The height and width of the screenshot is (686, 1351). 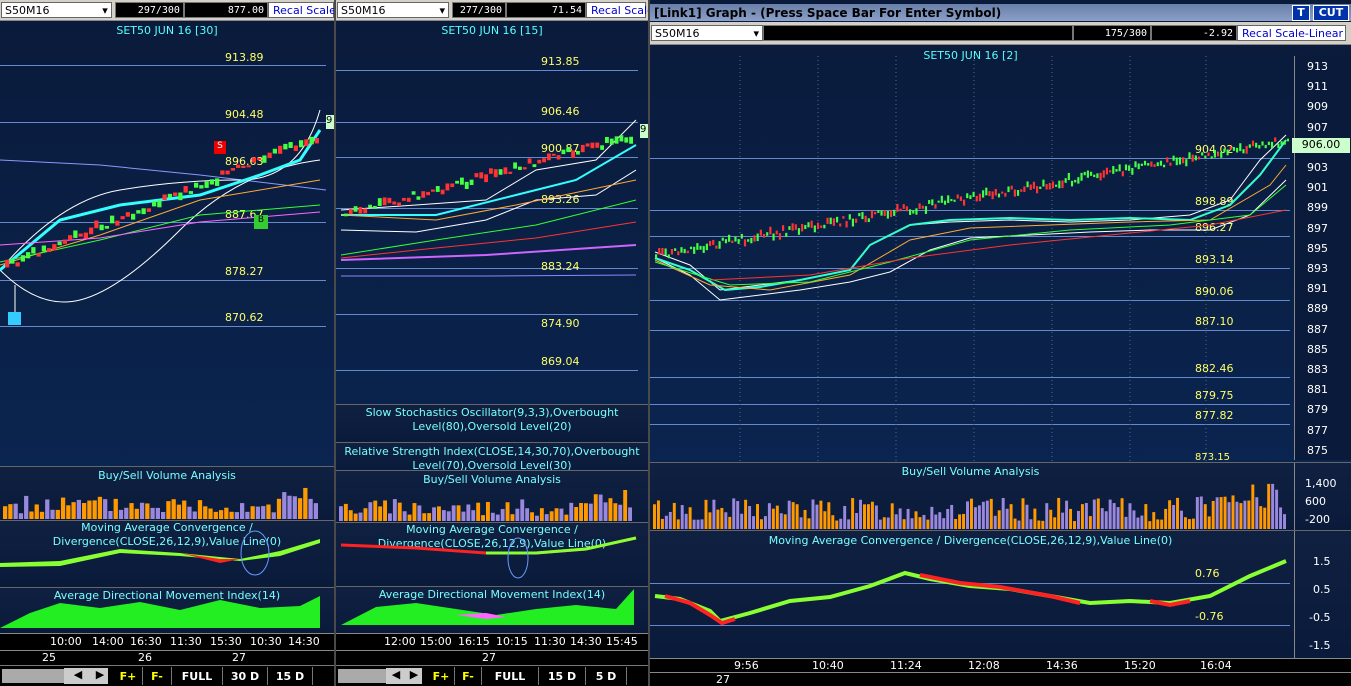 What do you see at coordinates (167, 610) in the screenshot?
I see `adx-pane: Average Directional Movement Index(14)` at bounding box center [167, 610].